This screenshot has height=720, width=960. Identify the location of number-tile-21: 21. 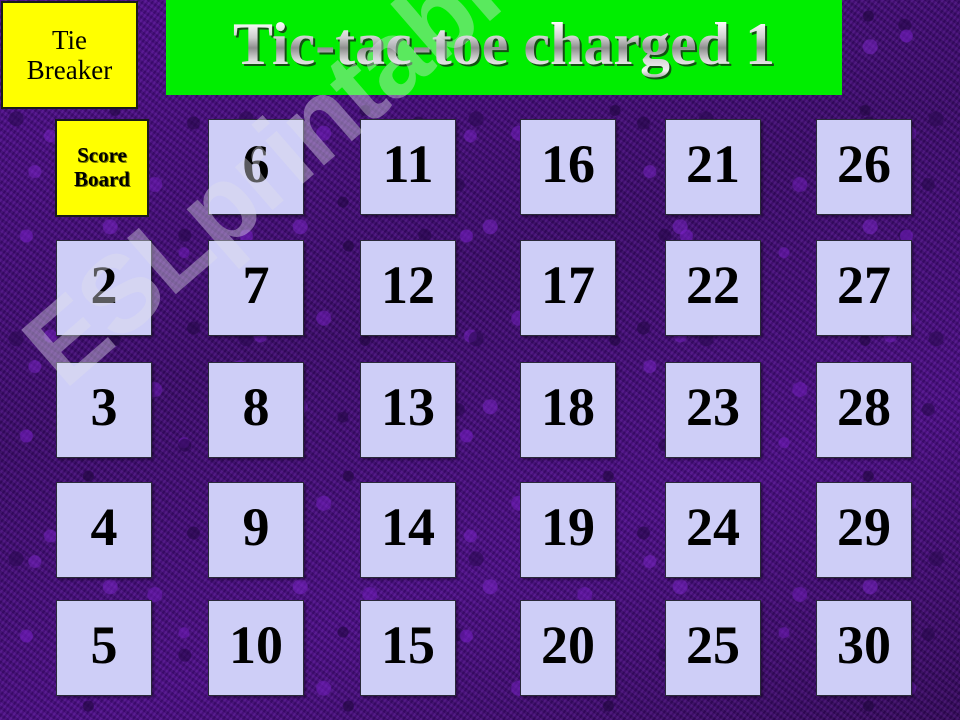
(713, 167).